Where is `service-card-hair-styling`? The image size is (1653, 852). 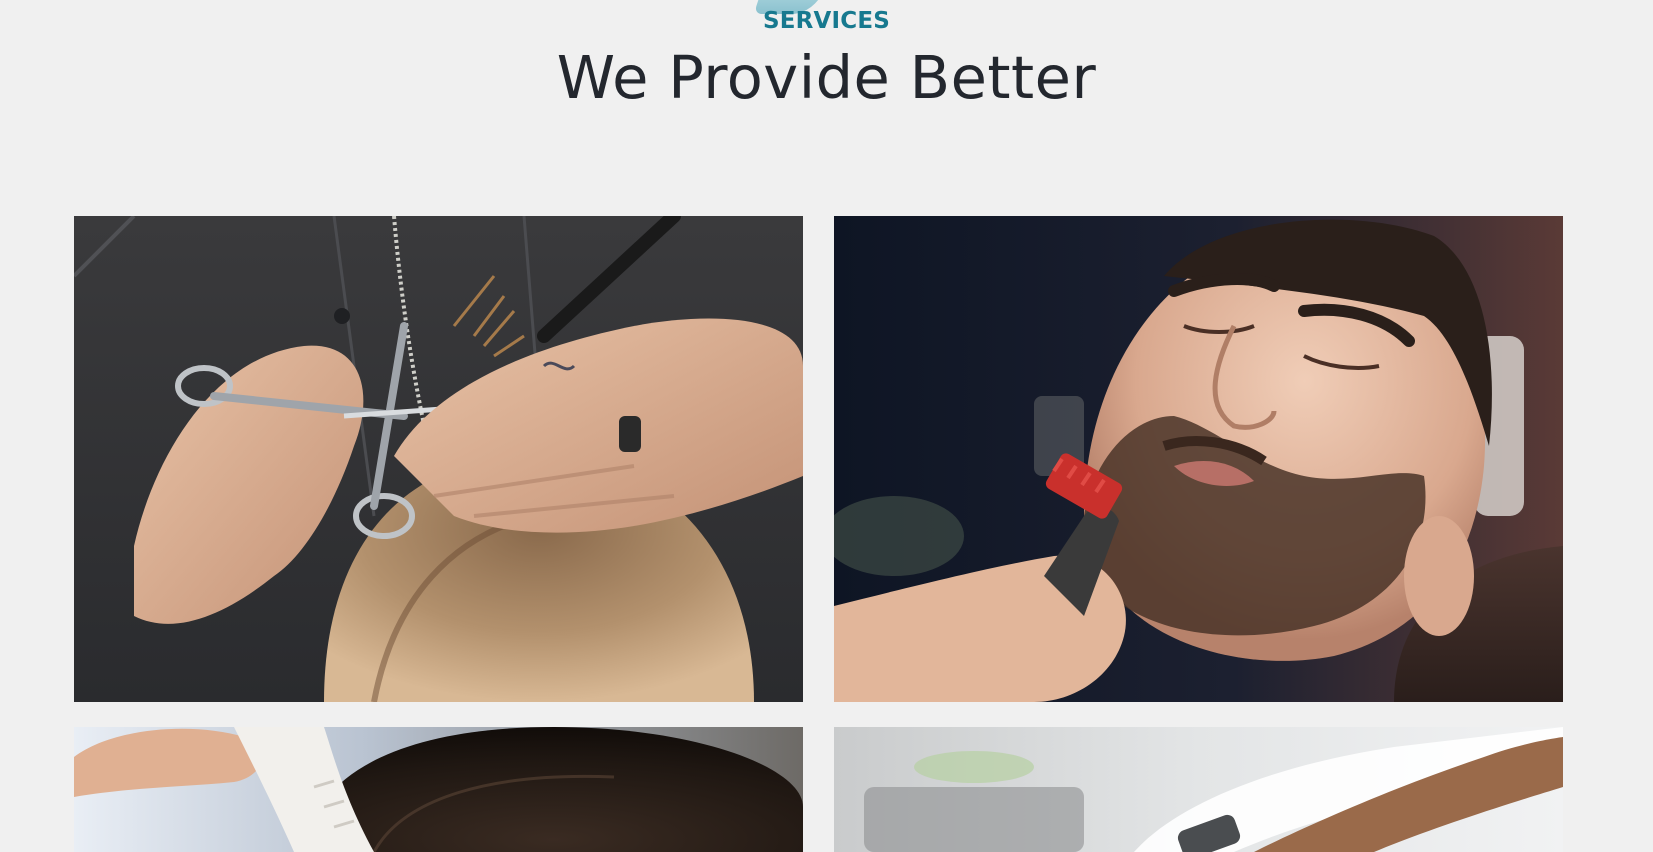 service-card-hair-styling is located at coordinates (438, 789).